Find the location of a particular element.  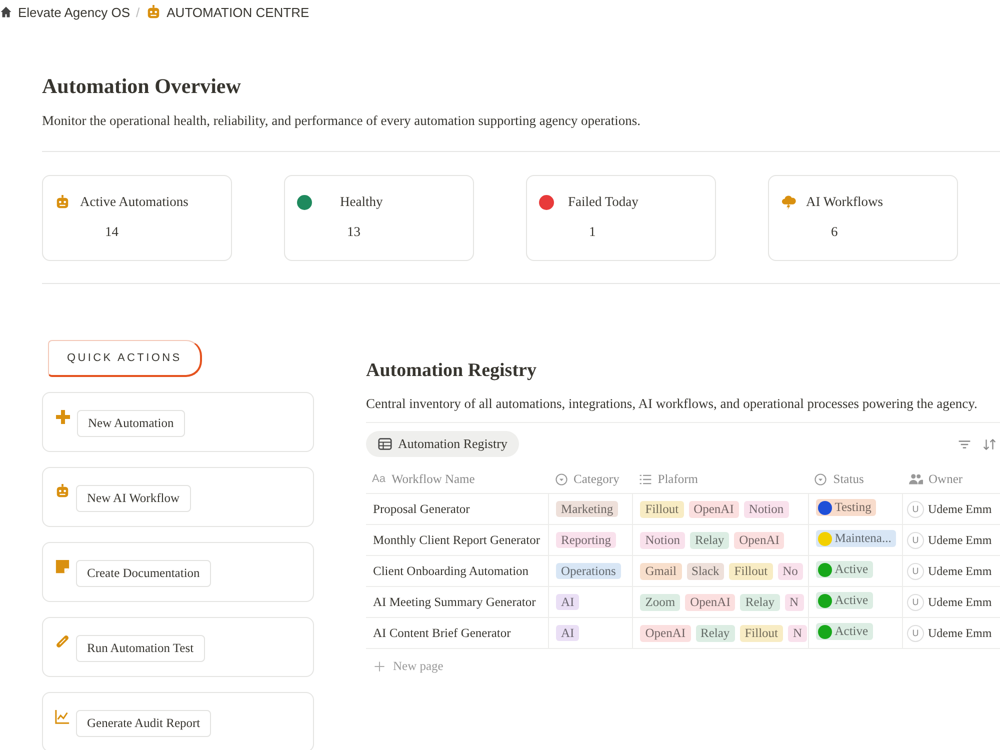

view-tab: Automation Registry is located at coordinates (443, 444).